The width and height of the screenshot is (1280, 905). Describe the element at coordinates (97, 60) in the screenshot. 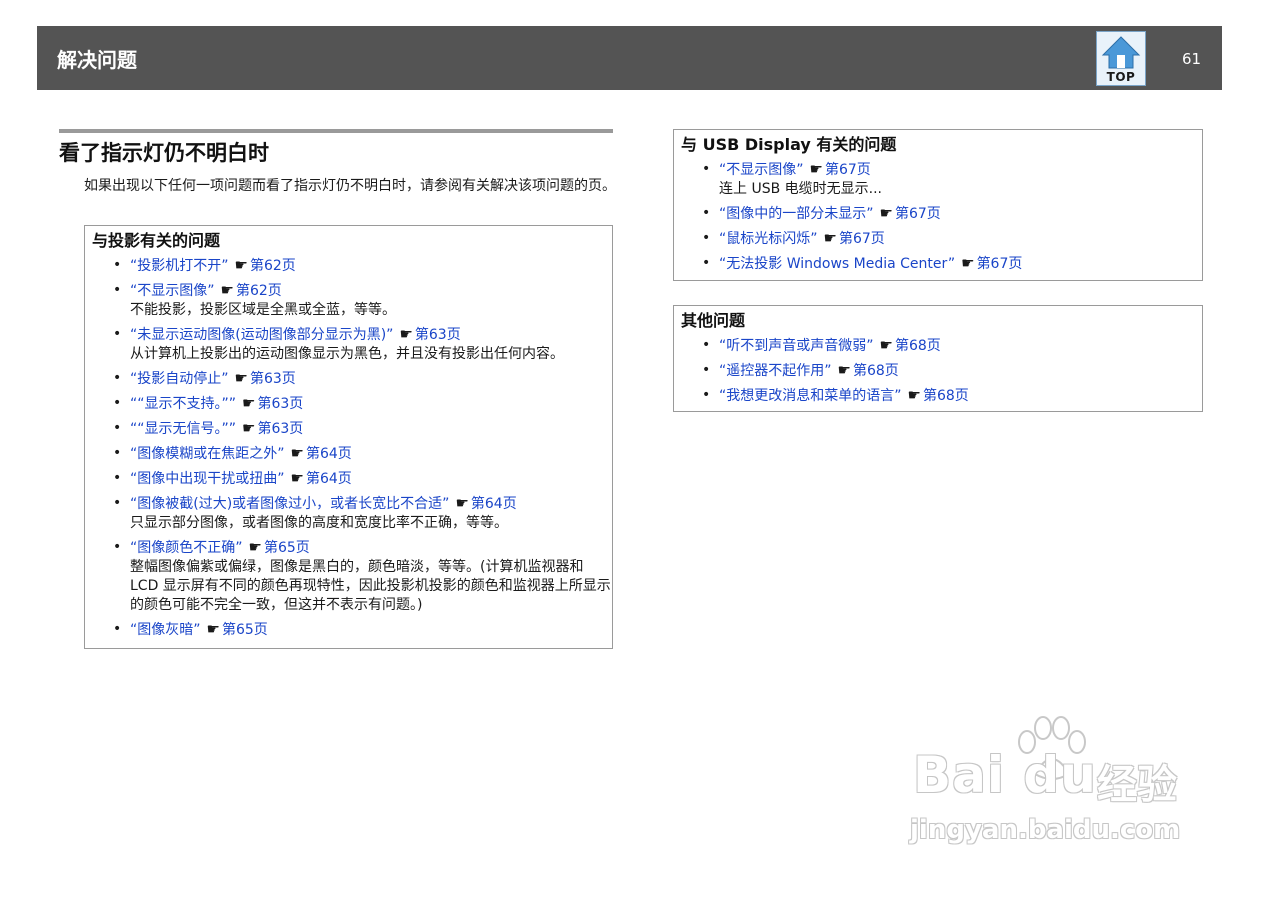

I see `section-title: 解决问题` at that location.